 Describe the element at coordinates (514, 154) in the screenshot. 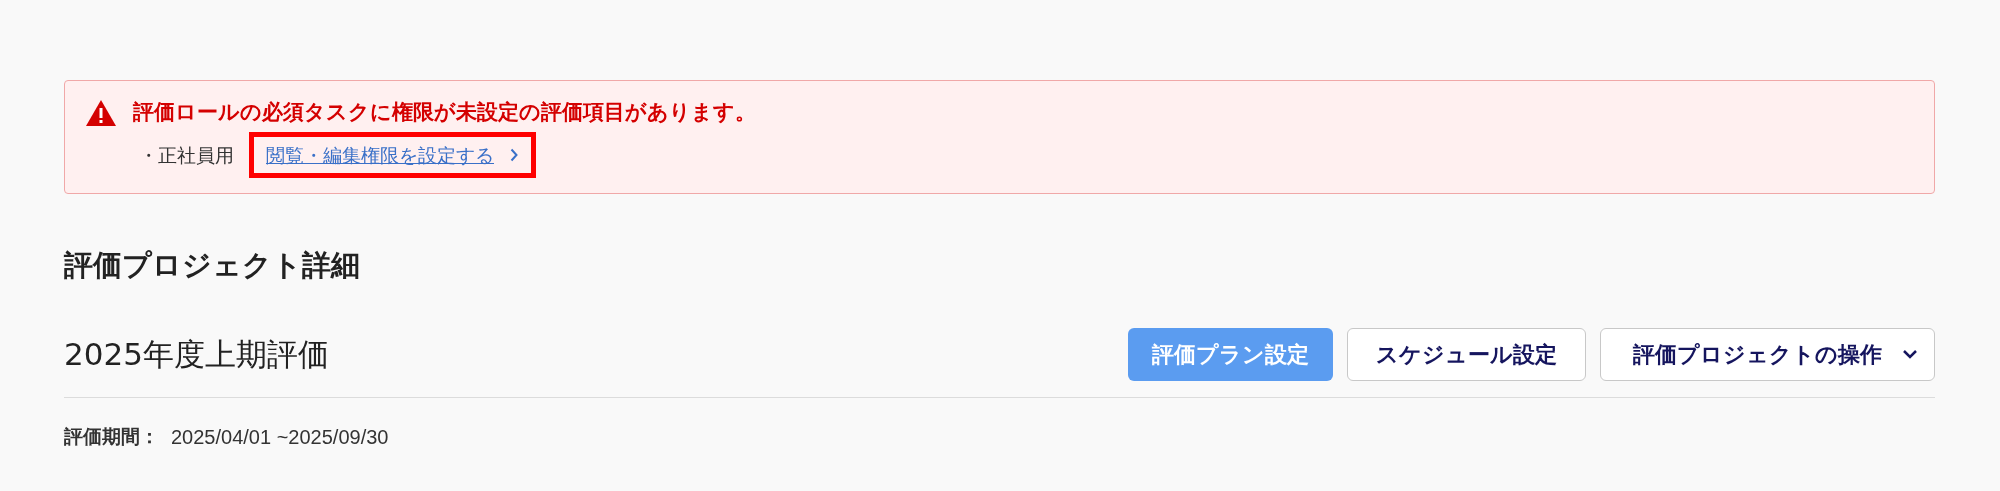

I see `chevron-right-icon` at that location.